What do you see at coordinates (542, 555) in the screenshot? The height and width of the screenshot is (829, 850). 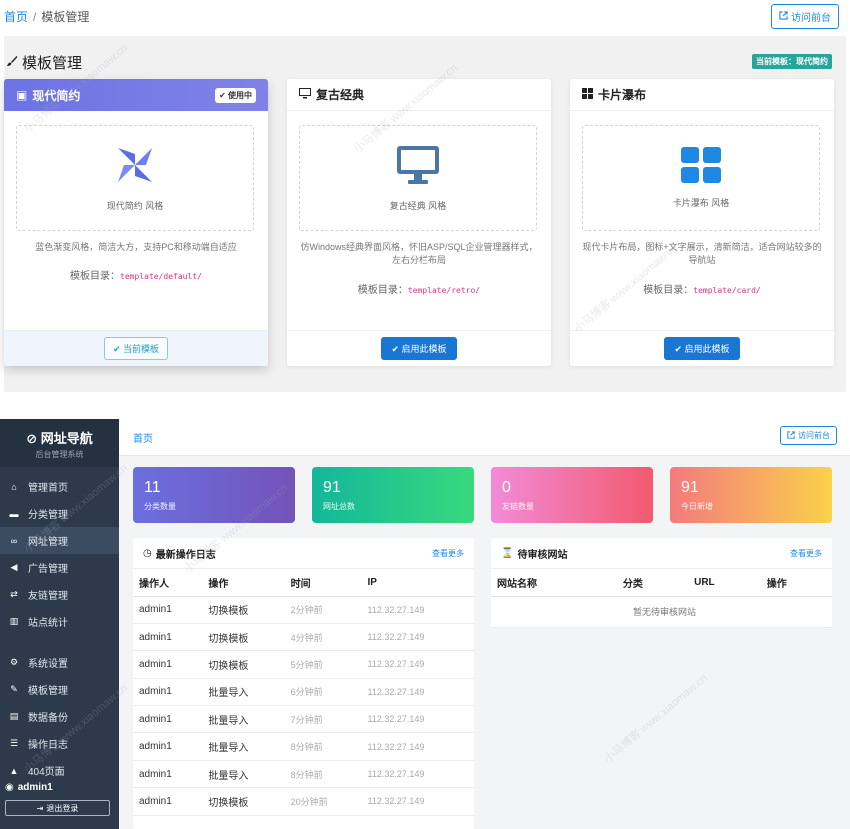 I see `panel-title: 待审核网站` at bounding box center [542, 555].